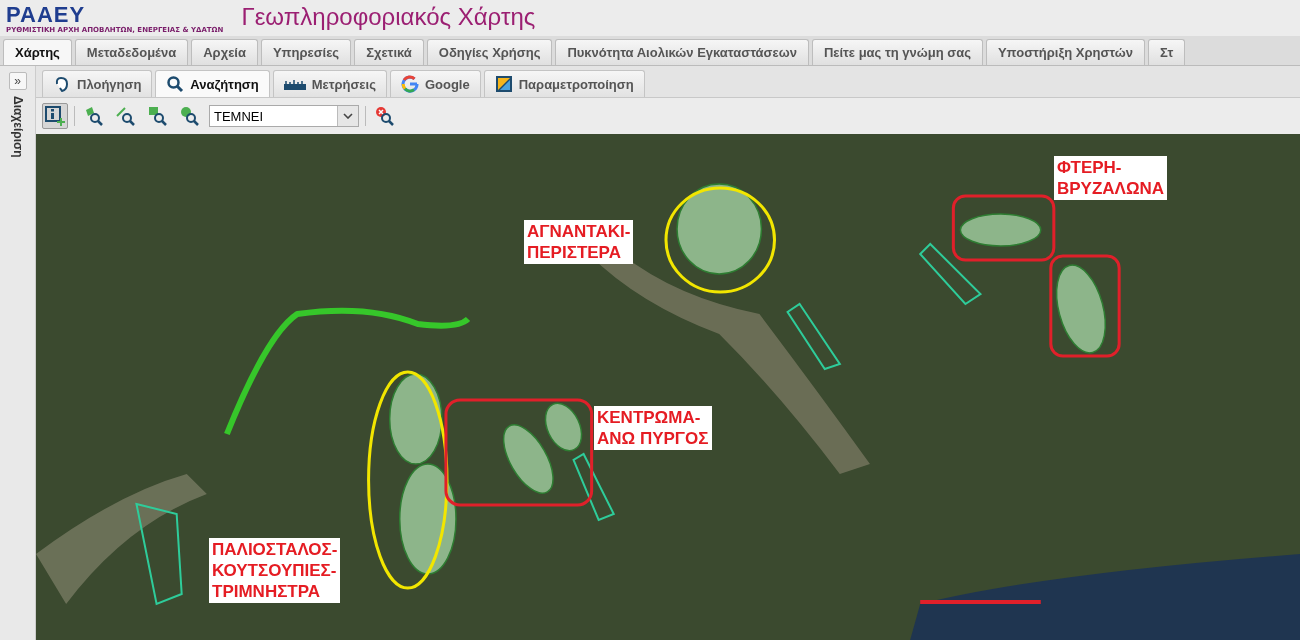 The height and width of the screenshot is (640, 1300). What do you see at coordinates (97, 83) in the screenshot?
I see `tool-tab: Πλοήγηση` at bounding box center [97, 83].